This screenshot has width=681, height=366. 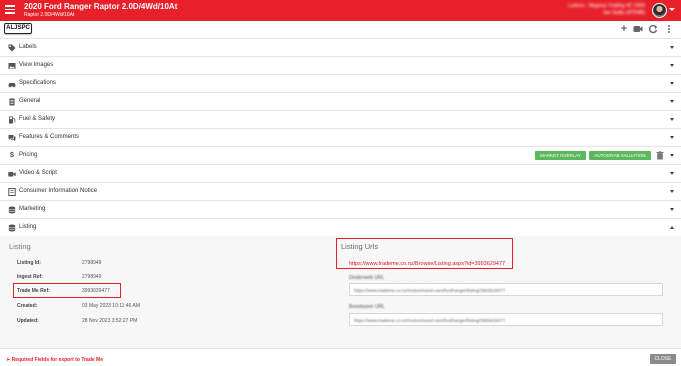 I want to click on dp-url-label: Boostwave URL, so click(x=367, y=307).